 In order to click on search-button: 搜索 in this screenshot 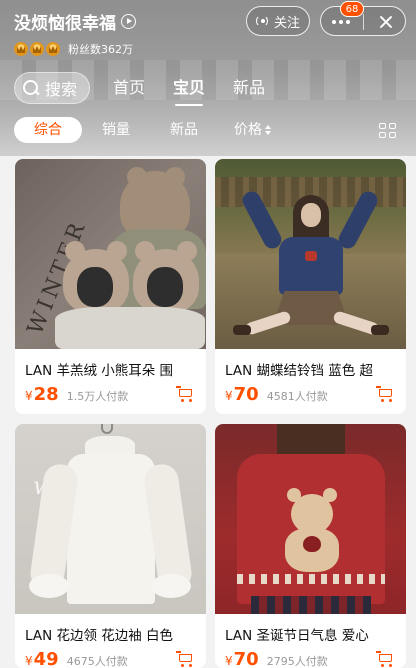, I will do `click(52, 88)`.